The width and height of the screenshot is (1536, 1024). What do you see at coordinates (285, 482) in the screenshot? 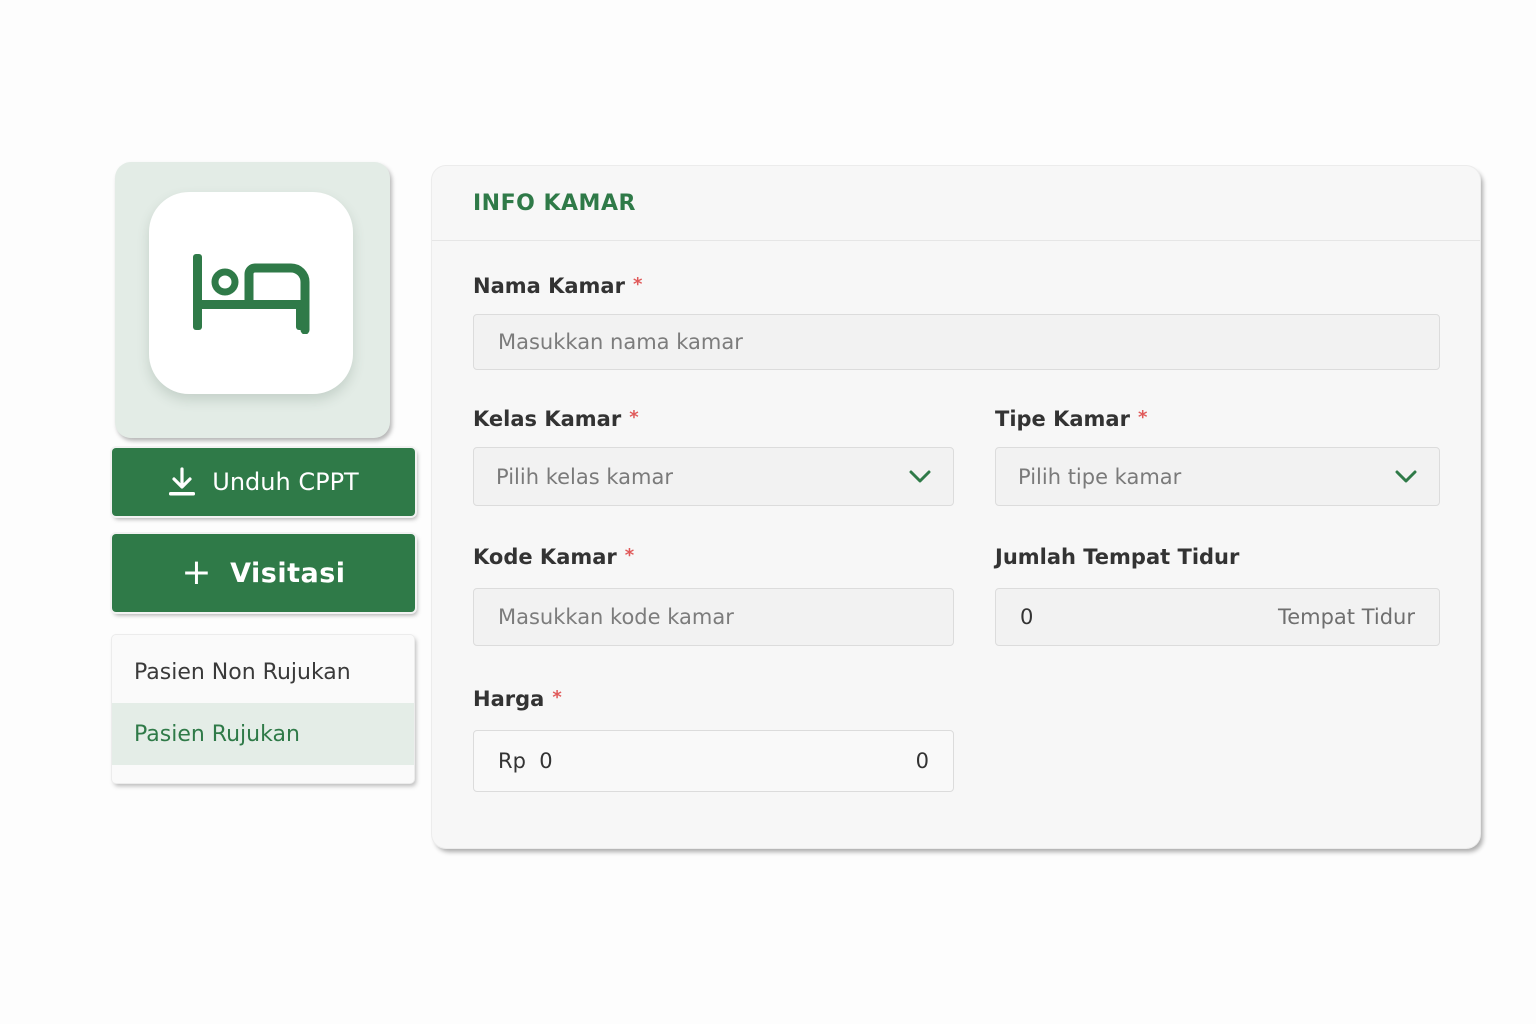
I see `download-cppt-label: Unduh CPPT` at bounding box center [285, 482].